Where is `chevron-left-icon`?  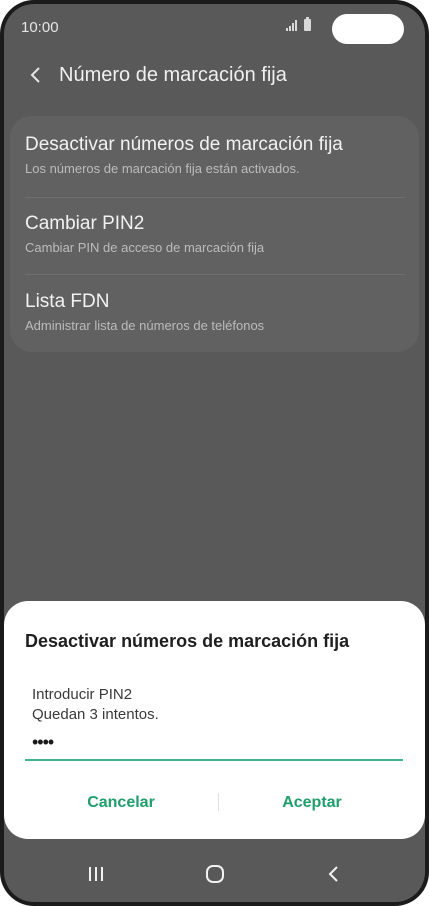
chevron-left-icon is located at coordinates (37, 75).